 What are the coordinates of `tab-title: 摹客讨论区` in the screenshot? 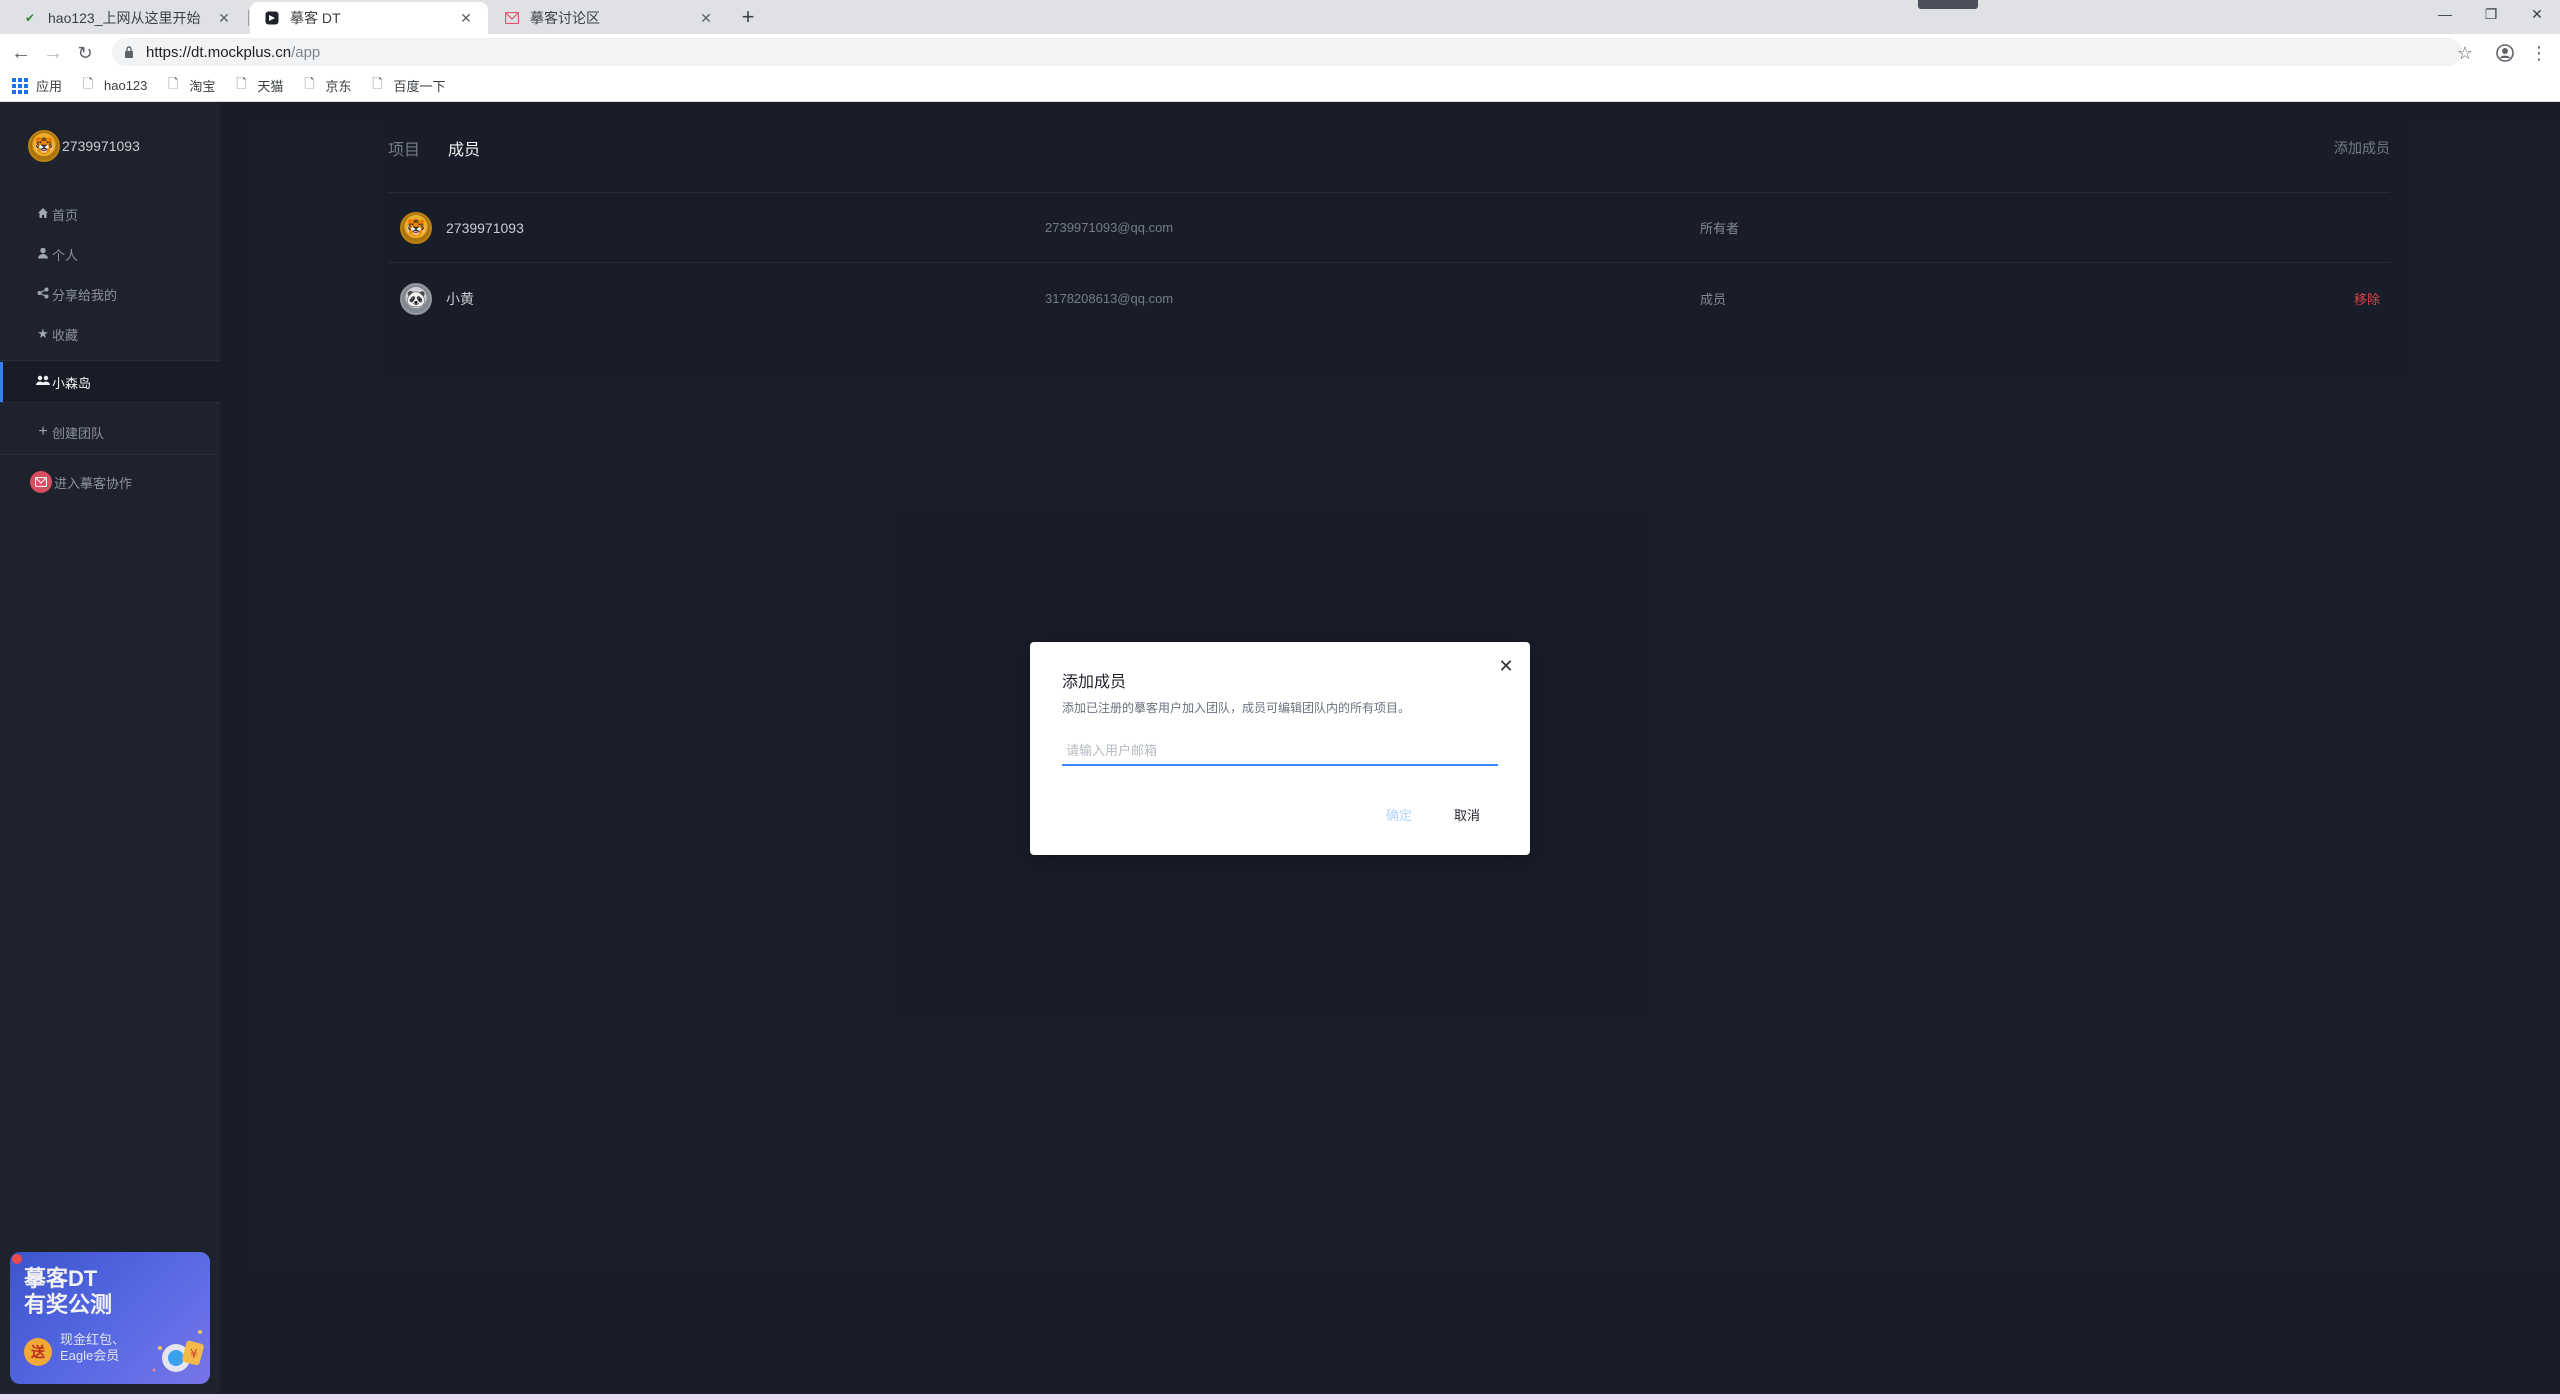 It's located at (565, 18).